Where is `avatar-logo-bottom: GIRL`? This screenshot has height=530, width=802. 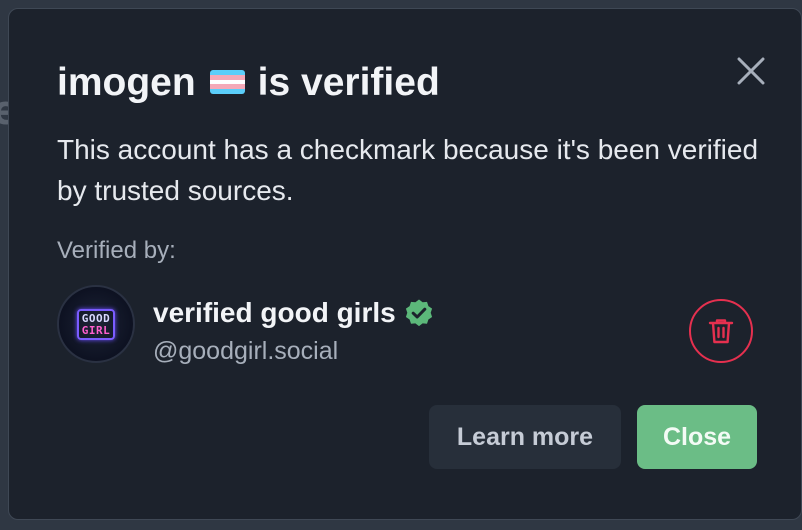
avatar-logo-bottom: GIRL is located at coordinates (96, 330).